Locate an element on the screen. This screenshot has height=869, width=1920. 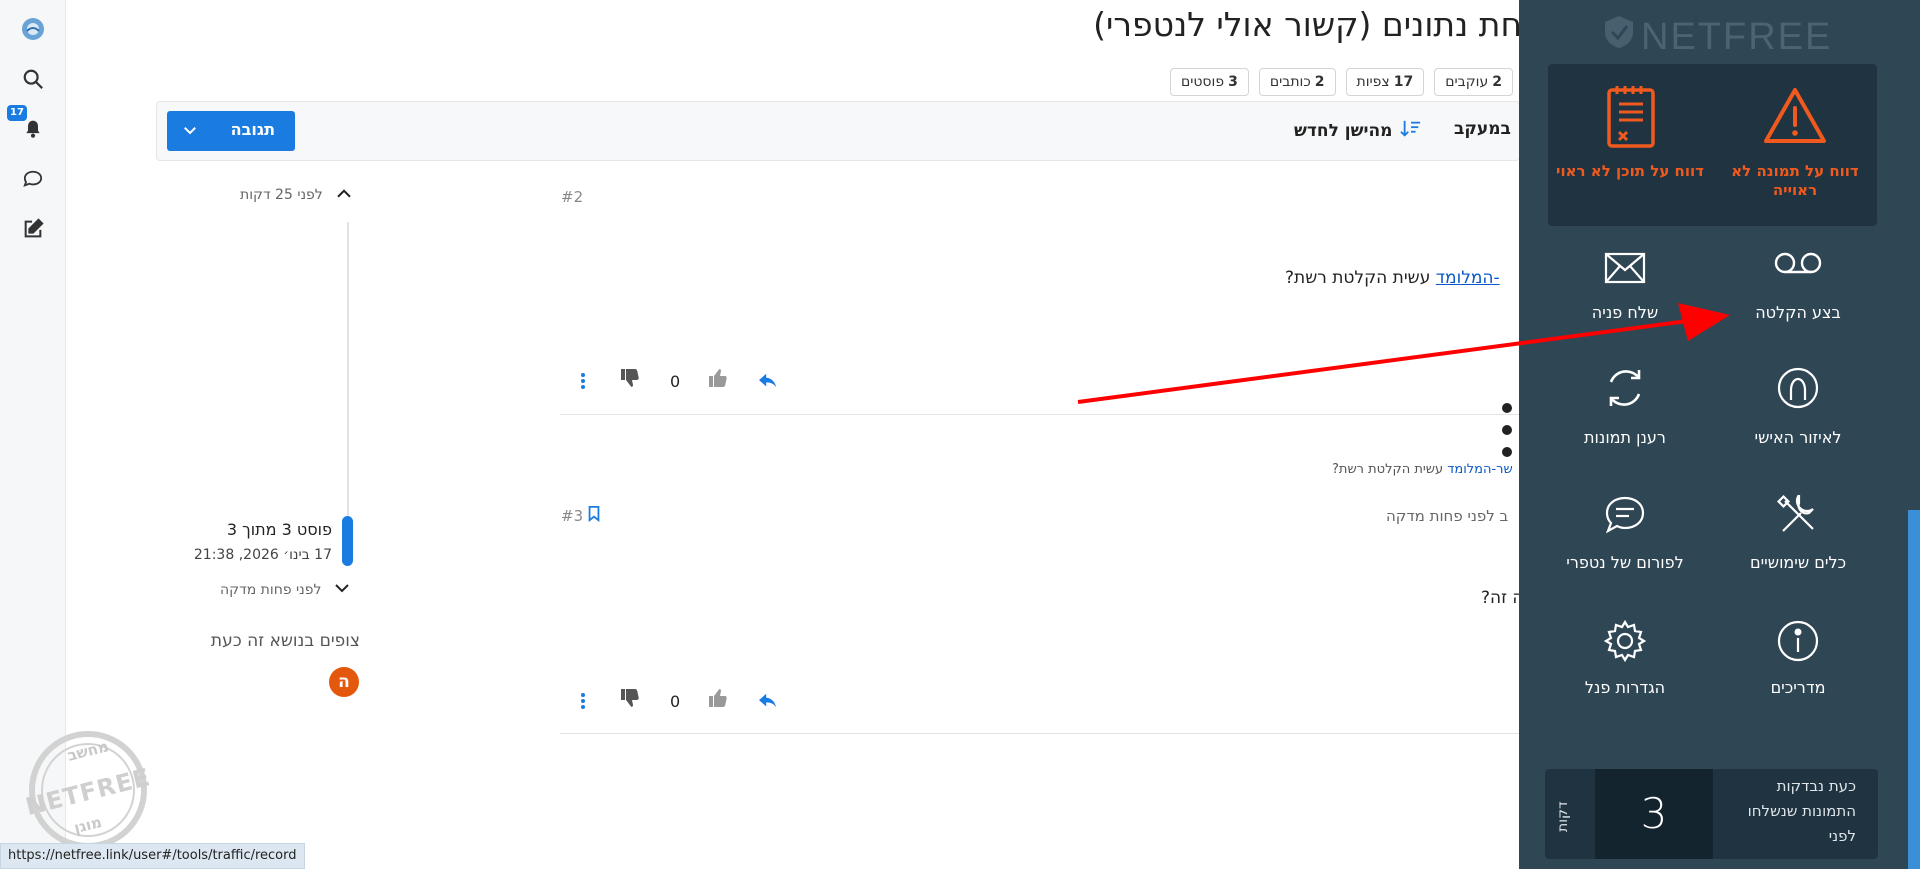
topic-stats: 3 פוסטים 2 כותבים 17 צפיות 2 עוקבים is located at coordinates (1341, 82).